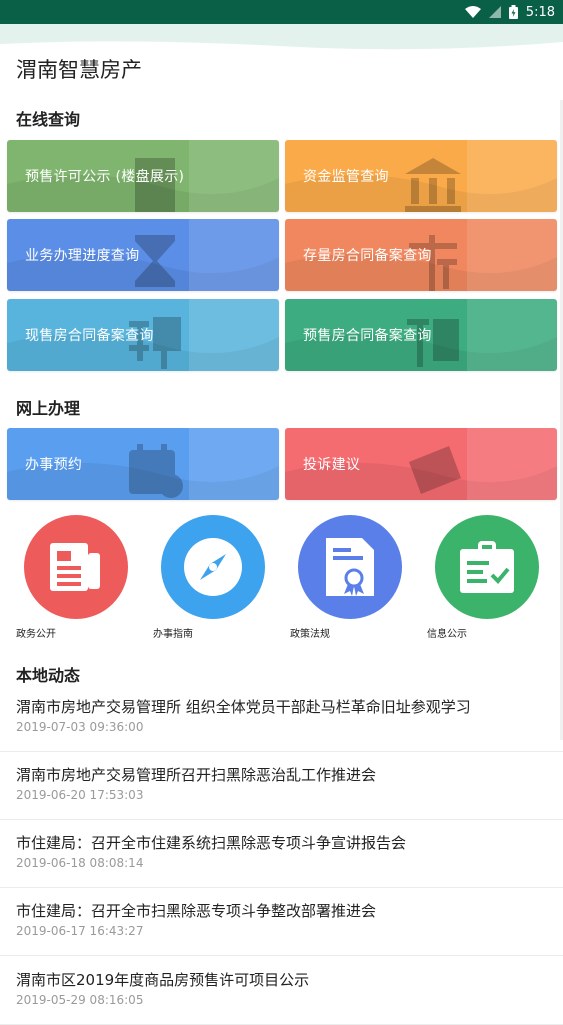 The width and height of the screenshot is (563, 1025). What do you see at coordinates (54, 465) in the screenshot?
I see `tile-label: 办事预约` at bounding box center [54, 465].